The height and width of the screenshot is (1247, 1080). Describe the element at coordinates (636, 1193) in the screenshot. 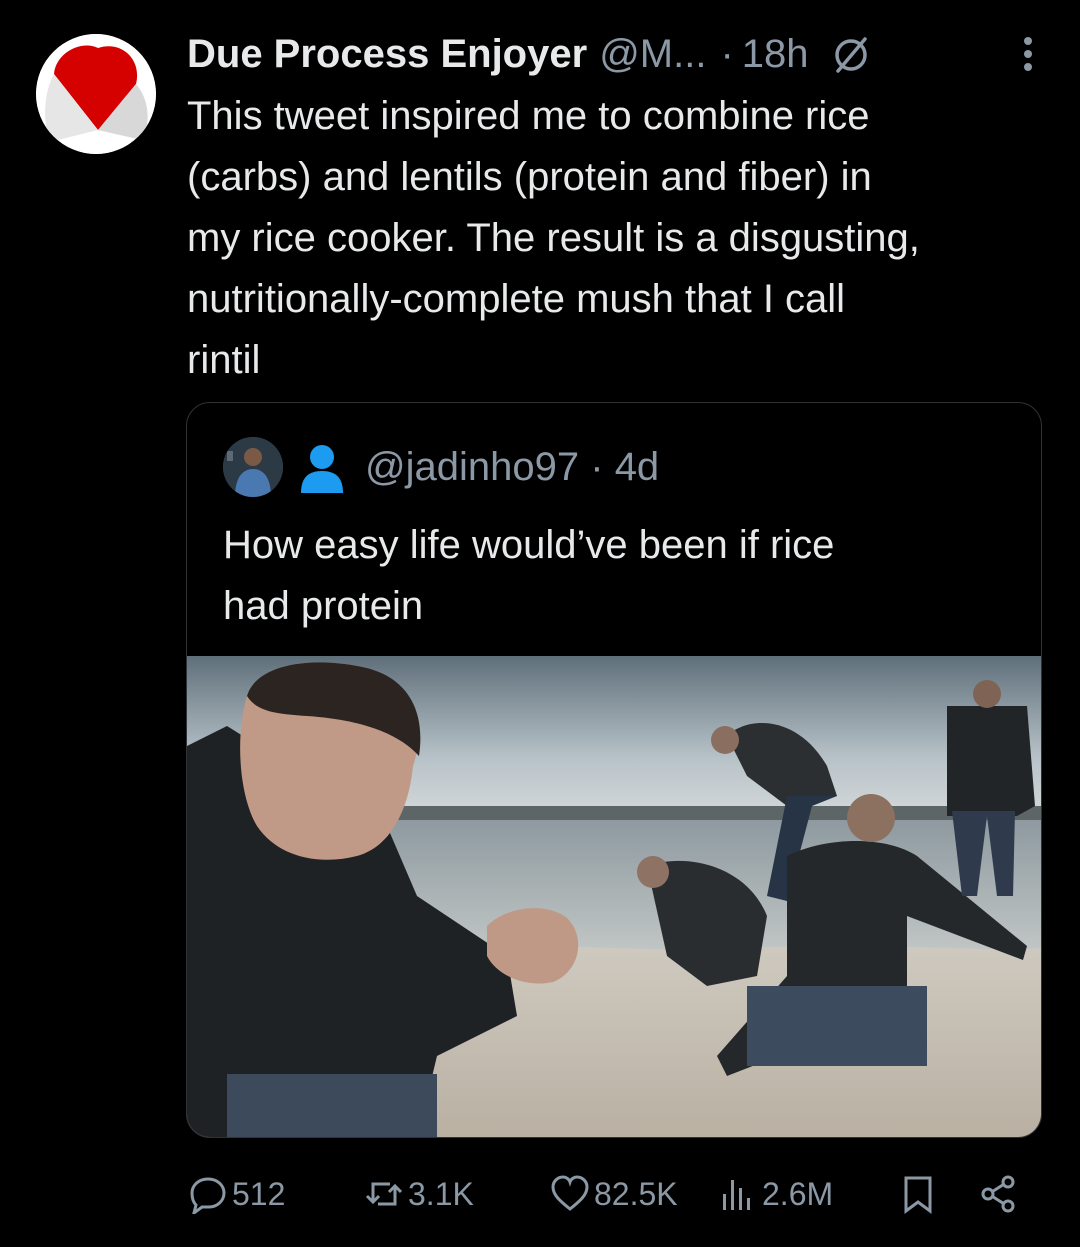

I see `like-count: 82.5K` at that location.